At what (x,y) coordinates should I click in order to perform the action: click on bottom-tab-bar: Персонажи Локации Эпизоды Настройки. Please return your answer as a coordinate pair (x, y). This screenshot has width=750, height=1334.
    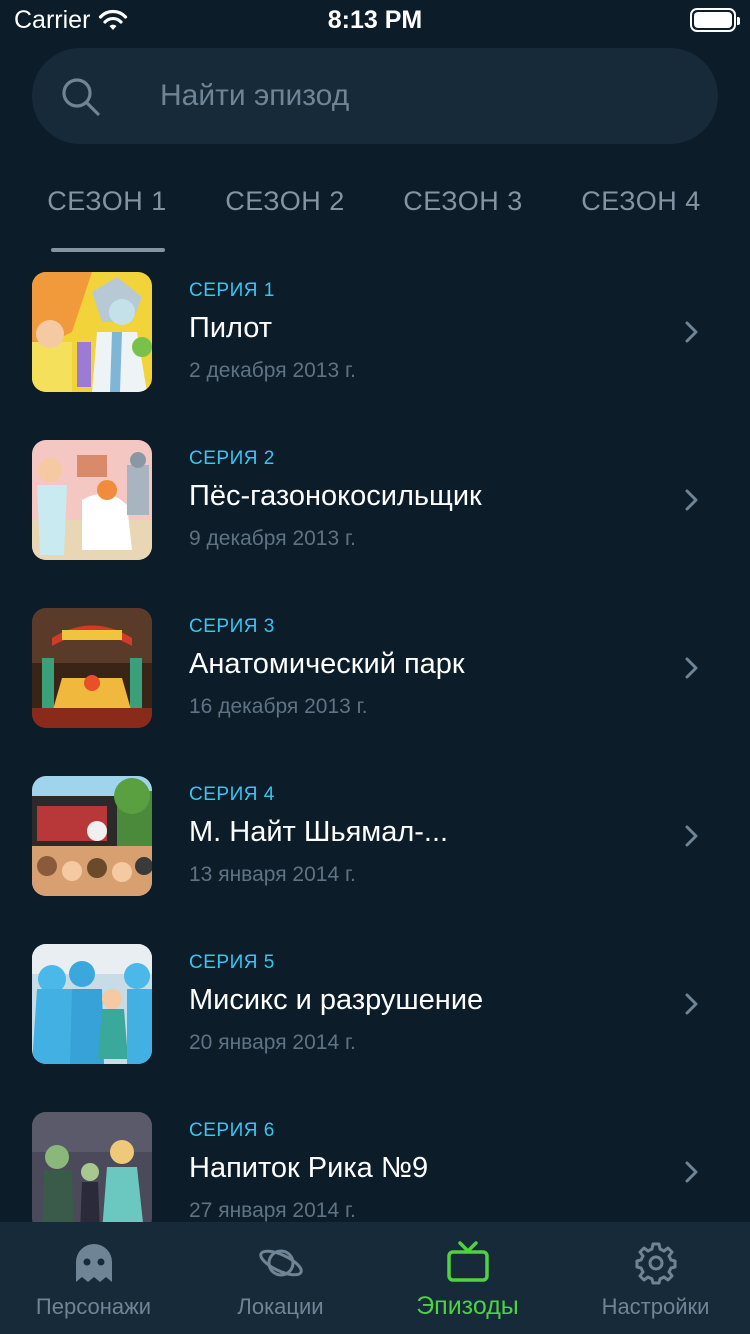
    Looking at the image, I should click on (375, 1278).